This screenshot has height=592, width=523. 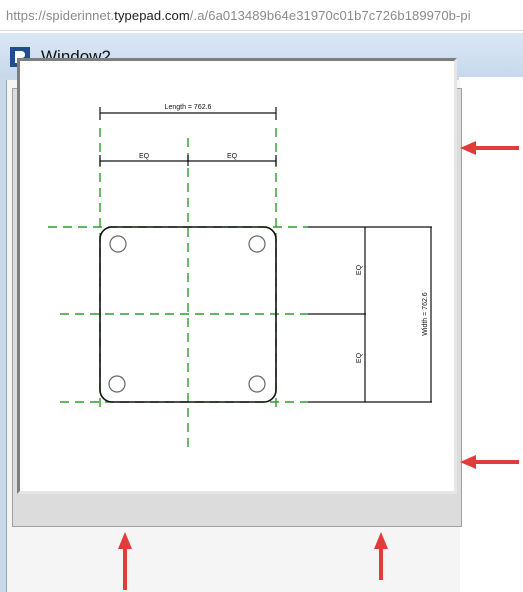 What do you see at coordinates (232, 156) in the screenshot?
I see `dim-top-right: EQ` at bounding box center [232, 156].